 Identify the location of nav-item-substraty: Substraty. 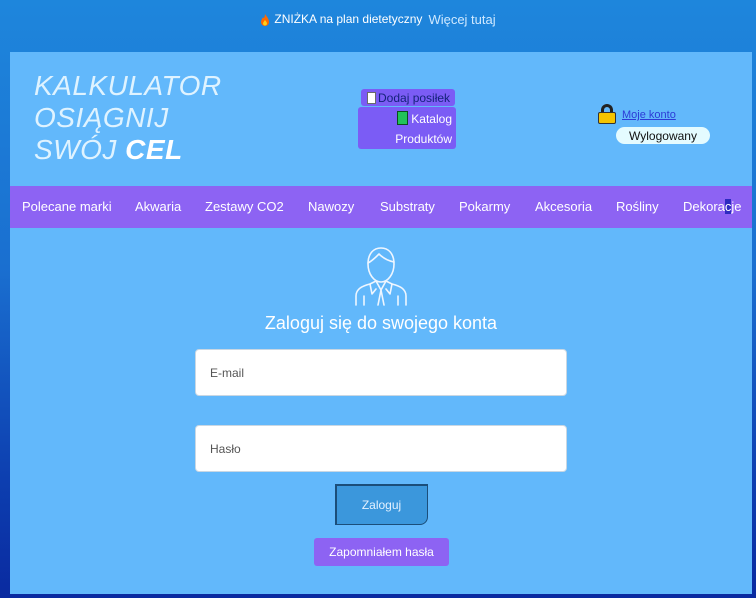
(407, 206).